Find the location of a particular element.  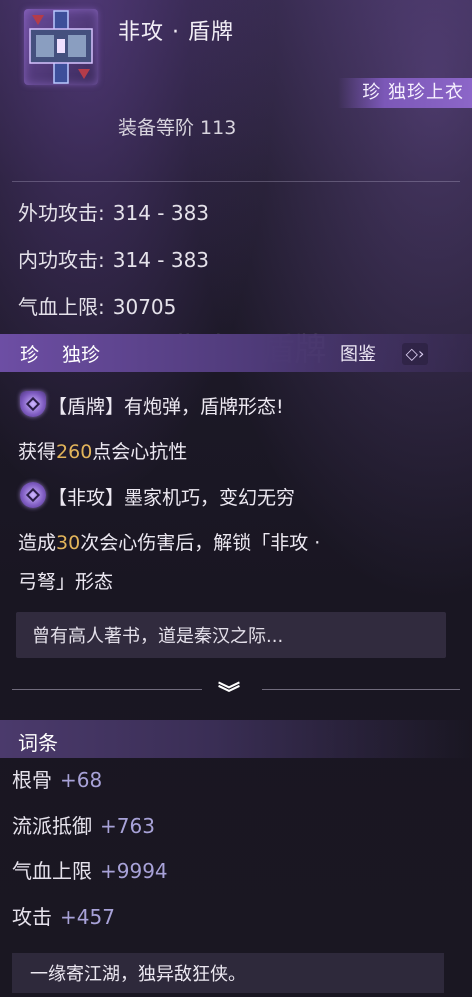

affix-item: 根骨 +68 is located at coordinates (57, 778).